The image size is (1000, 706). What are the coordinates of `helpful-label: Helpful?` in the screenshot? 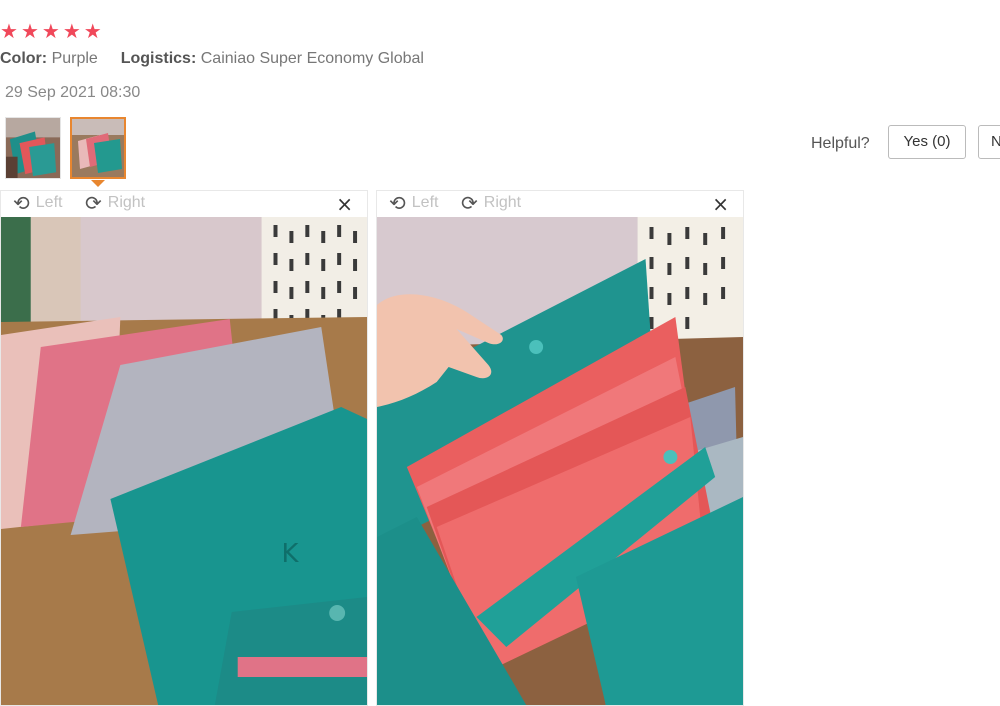 It's located at (840, 143).